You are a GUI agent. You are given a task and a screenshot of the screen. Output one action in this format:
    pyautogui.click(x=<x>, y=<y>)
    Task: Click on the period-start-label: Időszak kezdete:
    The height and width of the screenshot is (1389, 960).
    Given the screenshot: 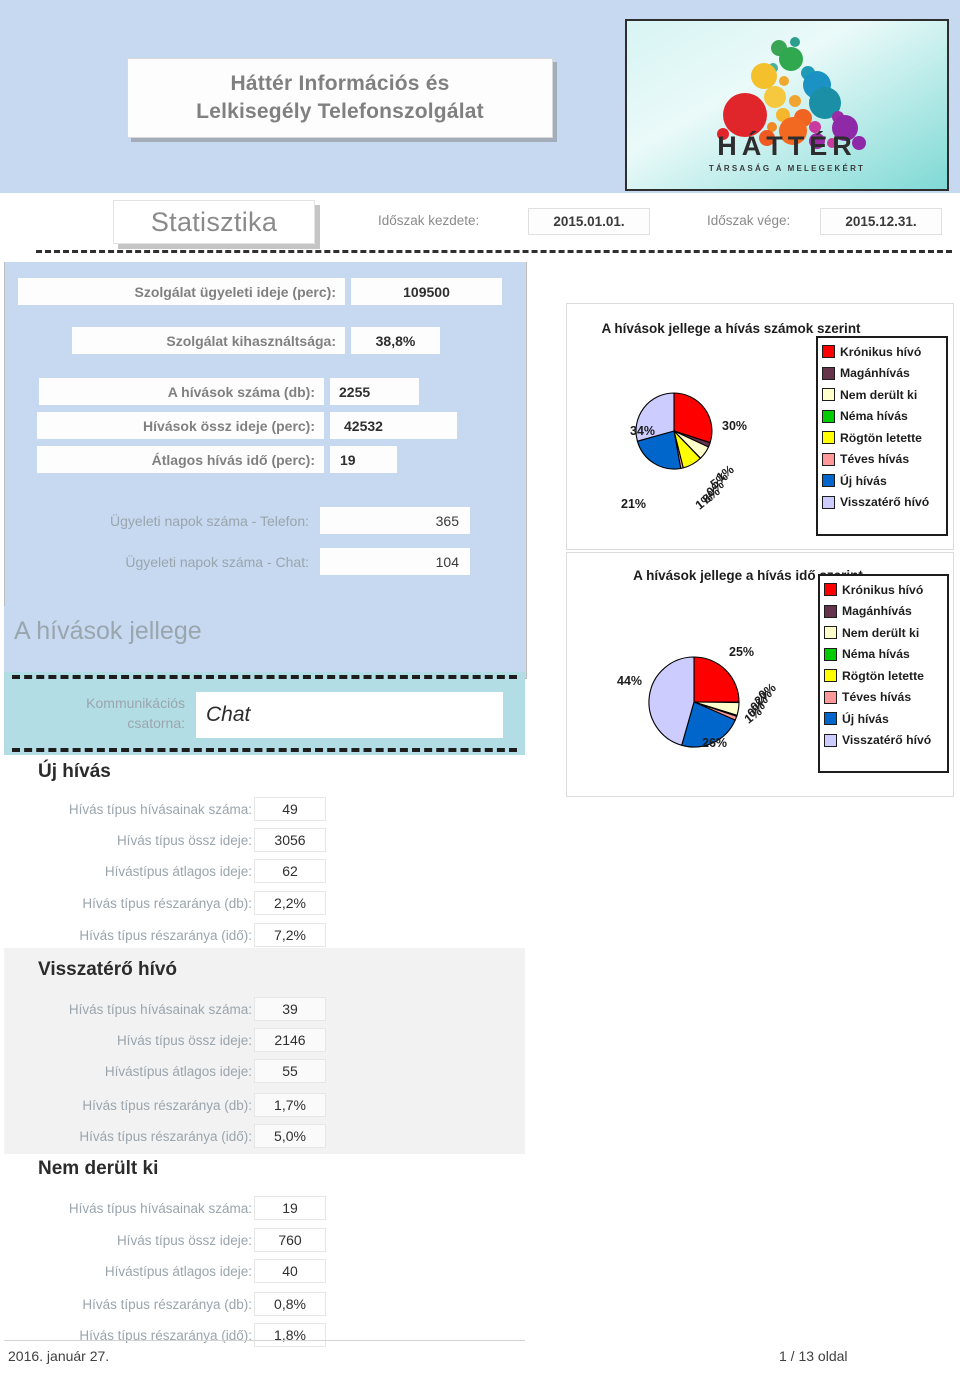 What is the action you would take?
    pyautogui.click(x=429, y=220)
    